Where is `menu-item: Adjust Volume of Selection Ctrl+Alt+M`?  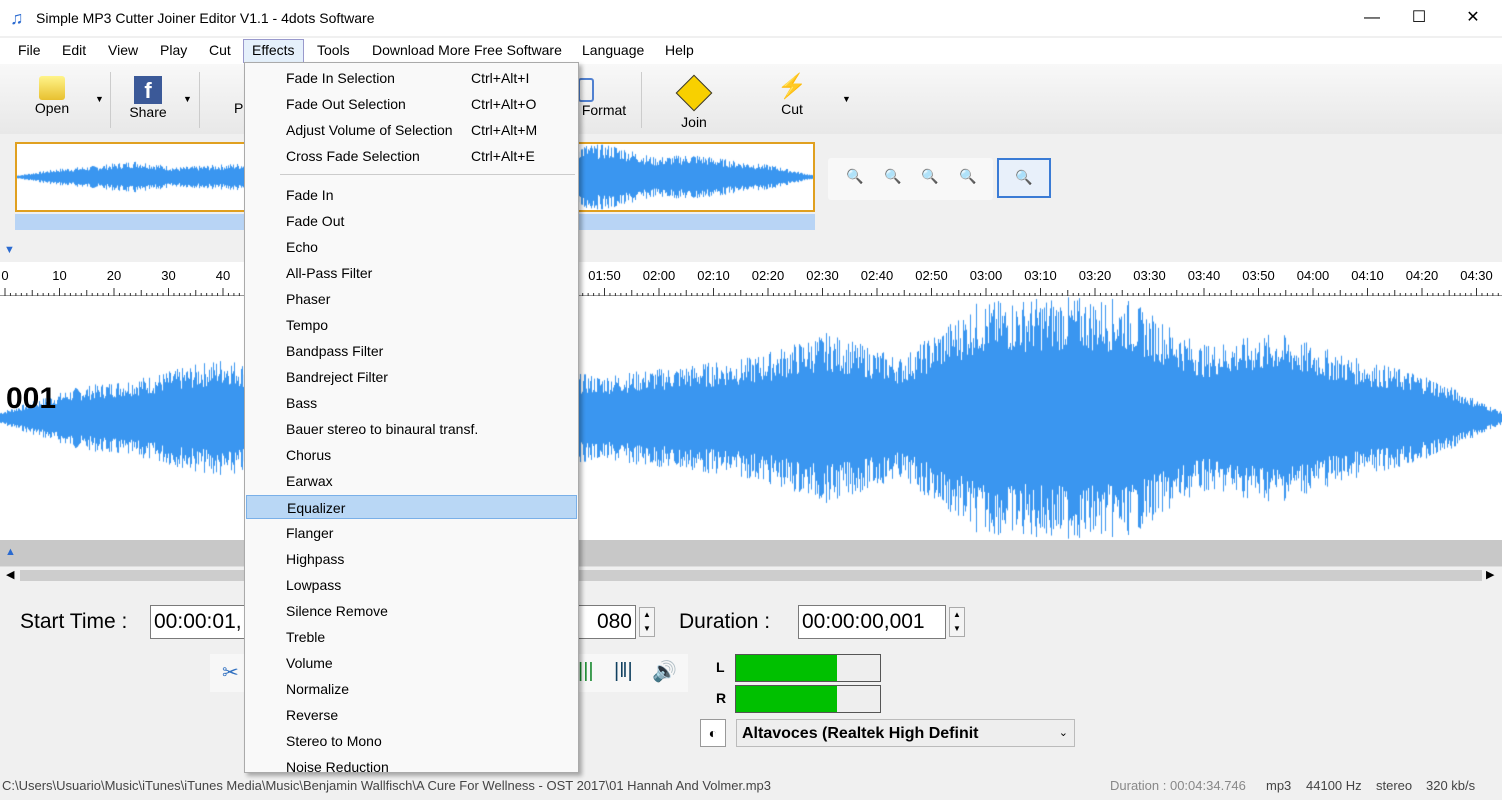
menu-item: Adjust Volume of Selection Ctrl+Alt+M is located at coordinates (411, 130).